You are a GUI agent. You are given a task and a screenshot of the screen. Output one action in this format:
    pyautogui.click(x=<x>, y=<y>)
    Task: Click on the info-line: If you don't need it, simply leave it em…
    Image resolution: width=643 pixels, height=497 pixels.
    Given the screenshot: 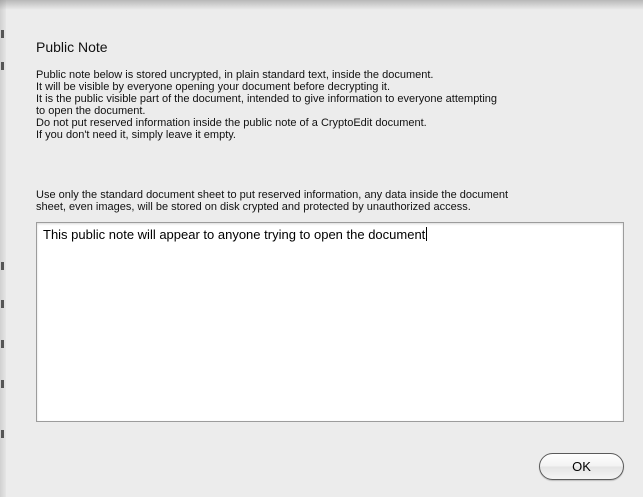 What is the action you would take?
    pyautogui.click(x=136, y=135)
    